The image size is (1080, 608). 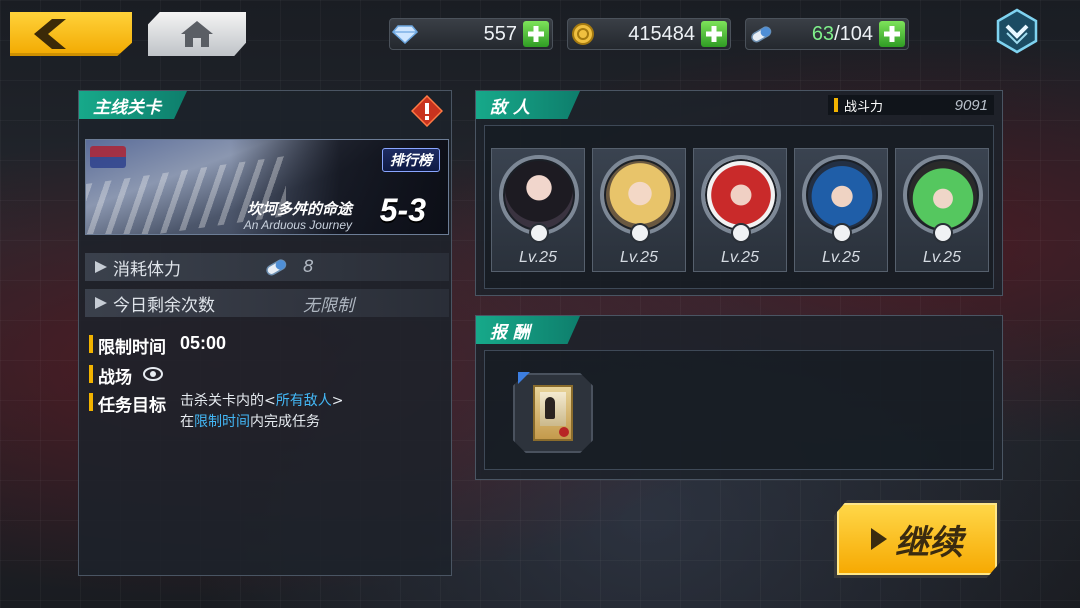 What do you see at coordinates (304, 401) in the screenshot?
I see `all-enemies-link: 所有敌人` at bounding box center [304, 401].